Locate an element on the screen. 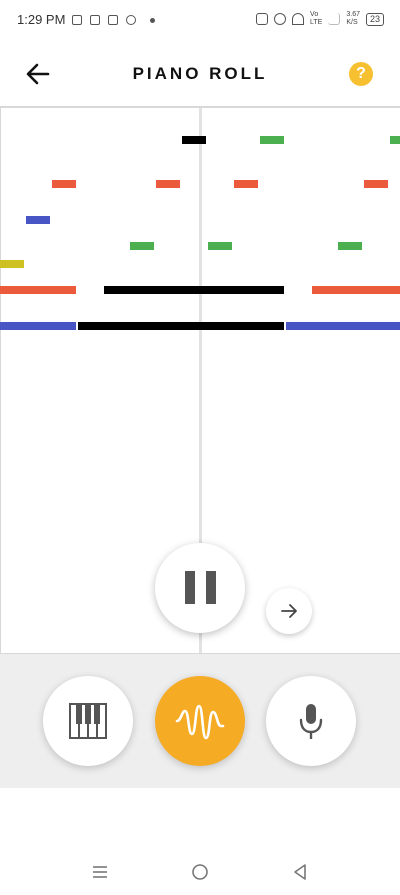 The image size is (400, 895). page-title: PIANO ROLL is located at coordinates (200, 73).